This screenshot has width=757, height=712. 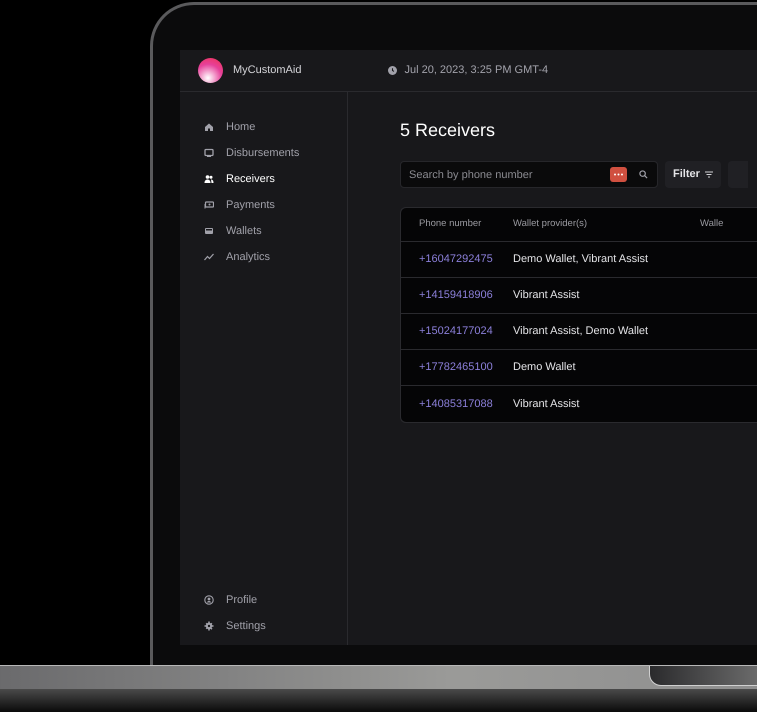 I want to click on user-circle-icon, so click(x=209, y=600).